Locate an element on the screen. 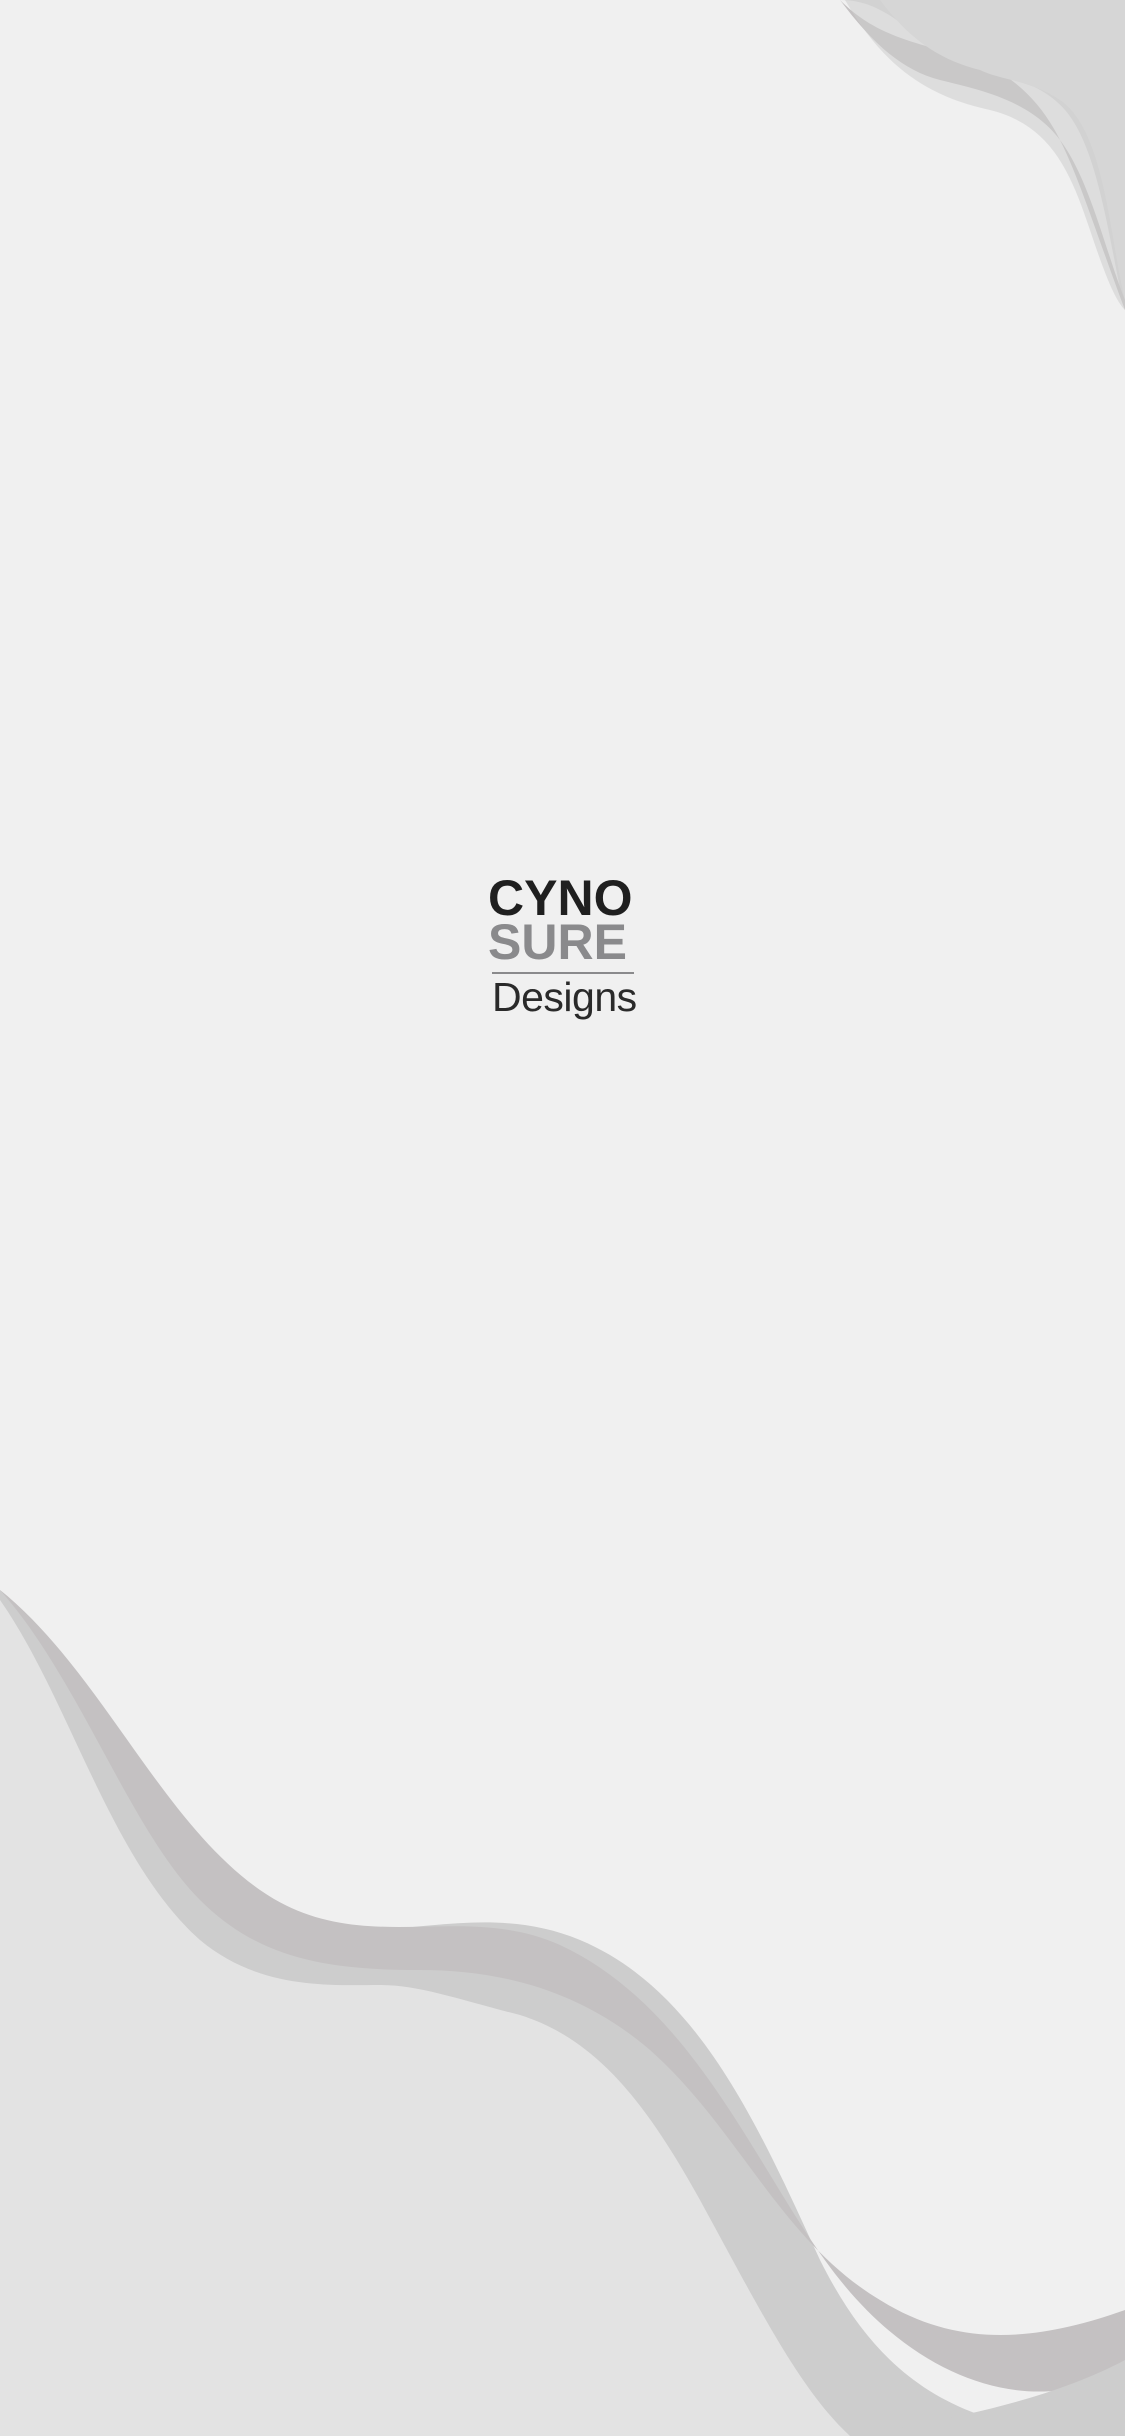 Image resolution: width=1125 pixels, height=2436 pixels. brand-logo: CYNO SURE Designs is located at coordinates (563, 946).